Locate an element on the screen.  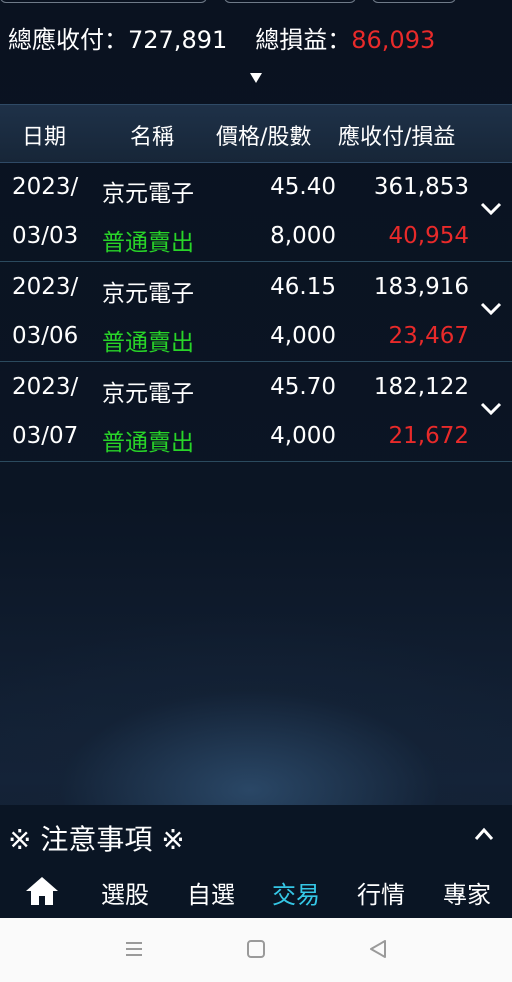
total-pnl-label: 總損益： is located at coordinates (303, 40).